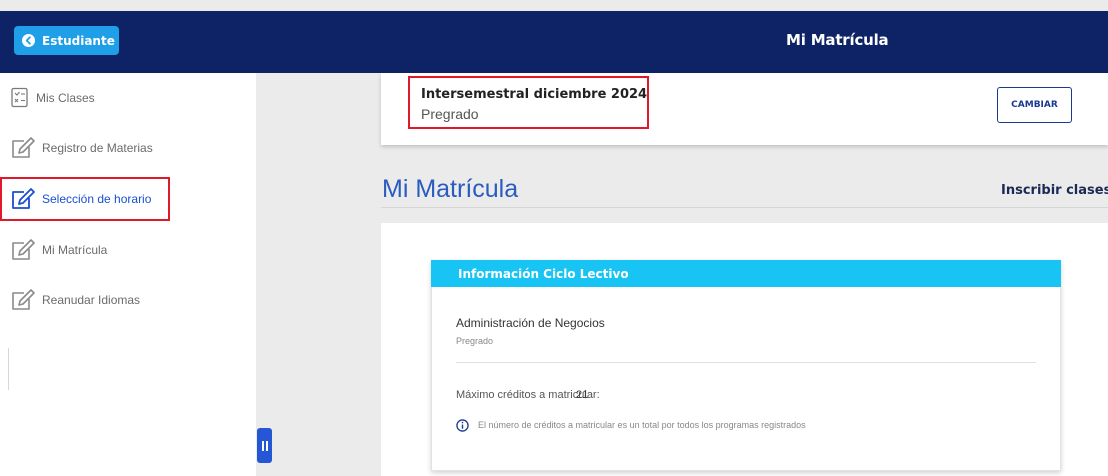  Describe the element at coordinates (746, 273) in the screenshot. I see `info-card-header: Información Ciclo Lectivo` at that location.